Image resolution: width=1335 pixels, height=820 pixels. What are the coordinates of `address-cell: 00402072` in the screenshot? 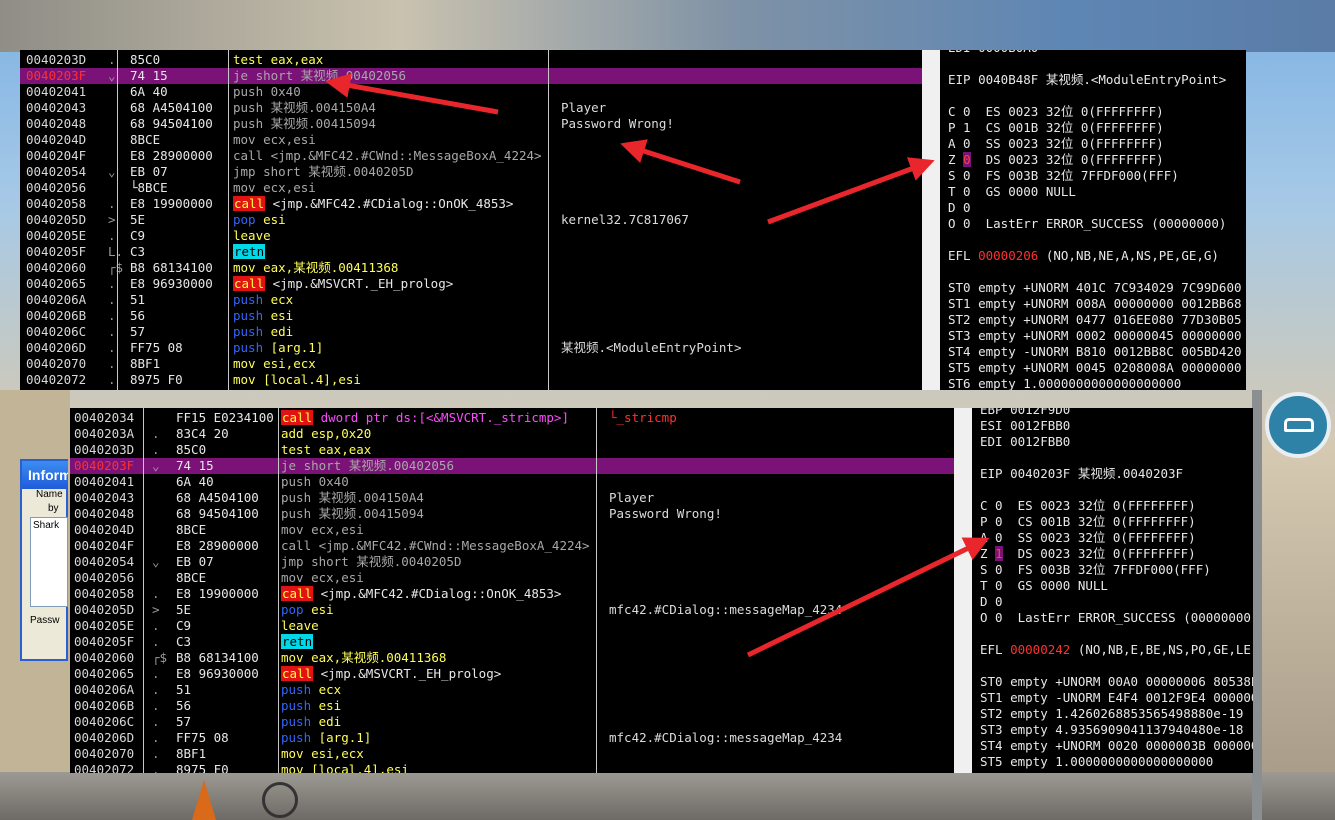 It's located at (56, 379).